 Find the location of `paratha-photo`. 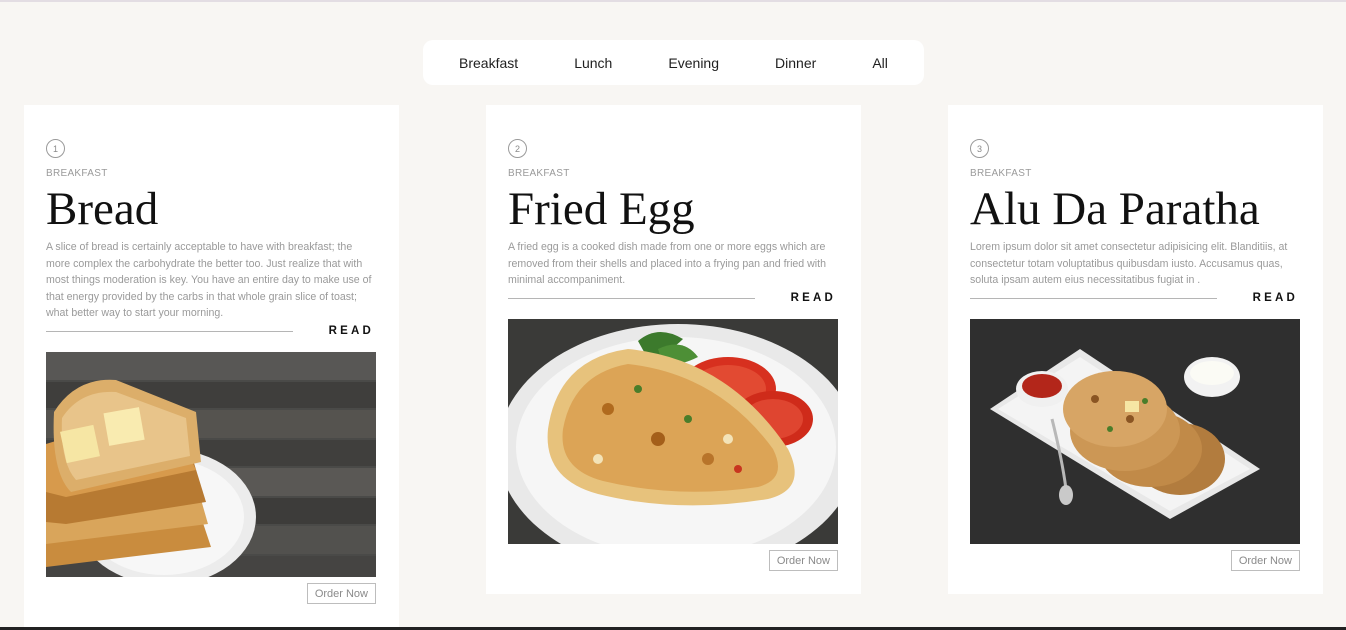

paratha-photo is located at coordinates (1135, 431).